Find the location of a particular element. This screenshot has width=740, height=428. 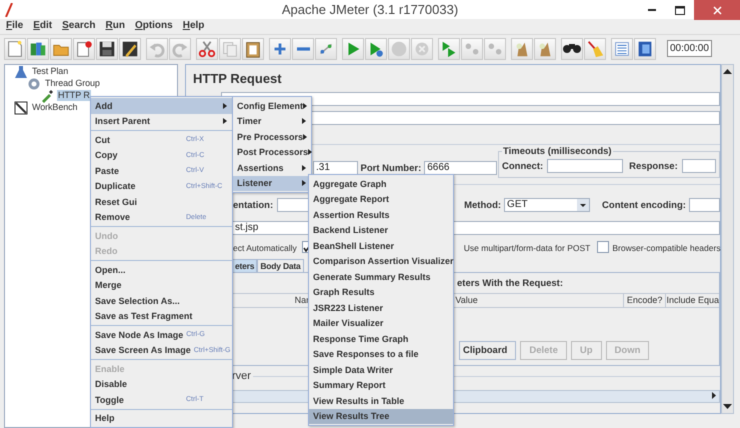

pipette-icon is located at coordinates (47, 95).